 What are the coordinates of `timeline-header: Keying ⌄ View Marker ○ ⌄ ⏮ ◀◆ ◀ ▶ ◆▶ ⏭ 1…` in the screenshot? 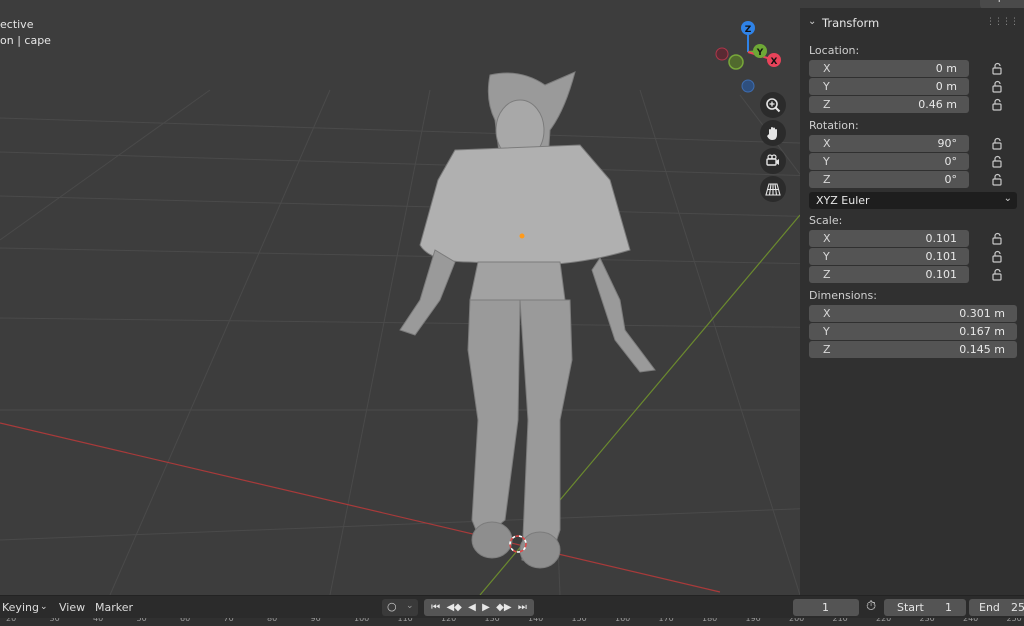 It's located at (512, 607).